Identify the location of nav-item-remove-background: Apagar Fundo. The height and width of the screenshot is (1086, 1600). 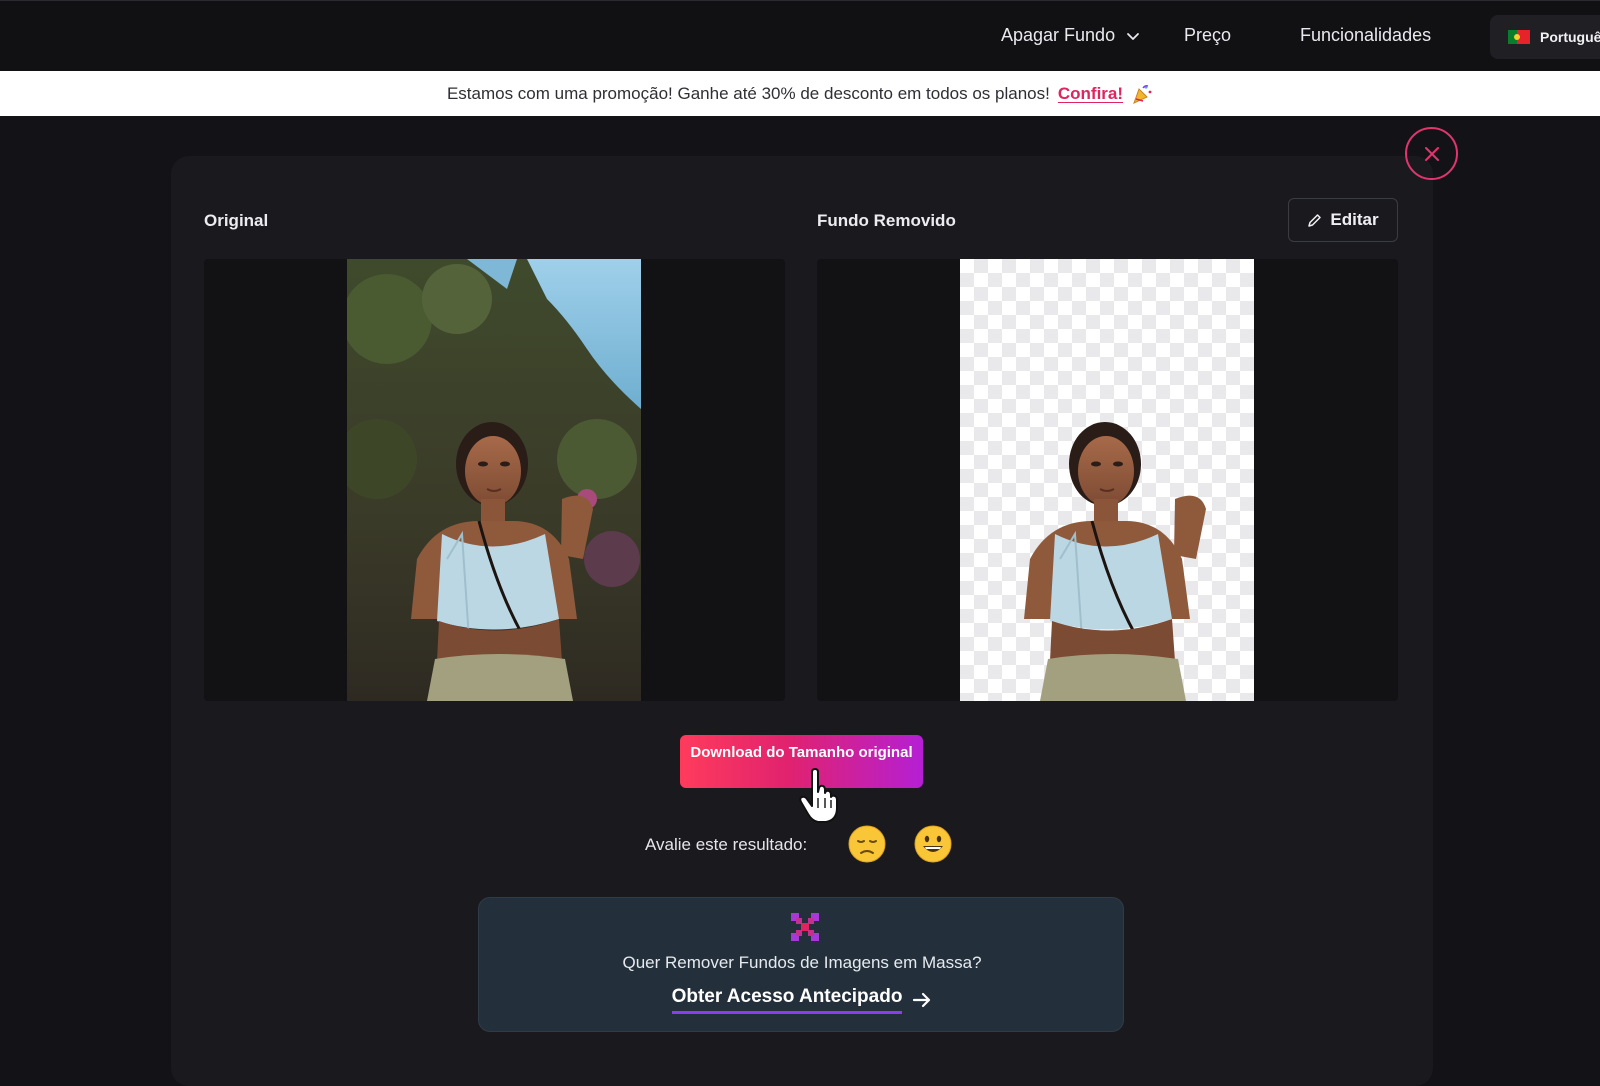
(1071, 35).